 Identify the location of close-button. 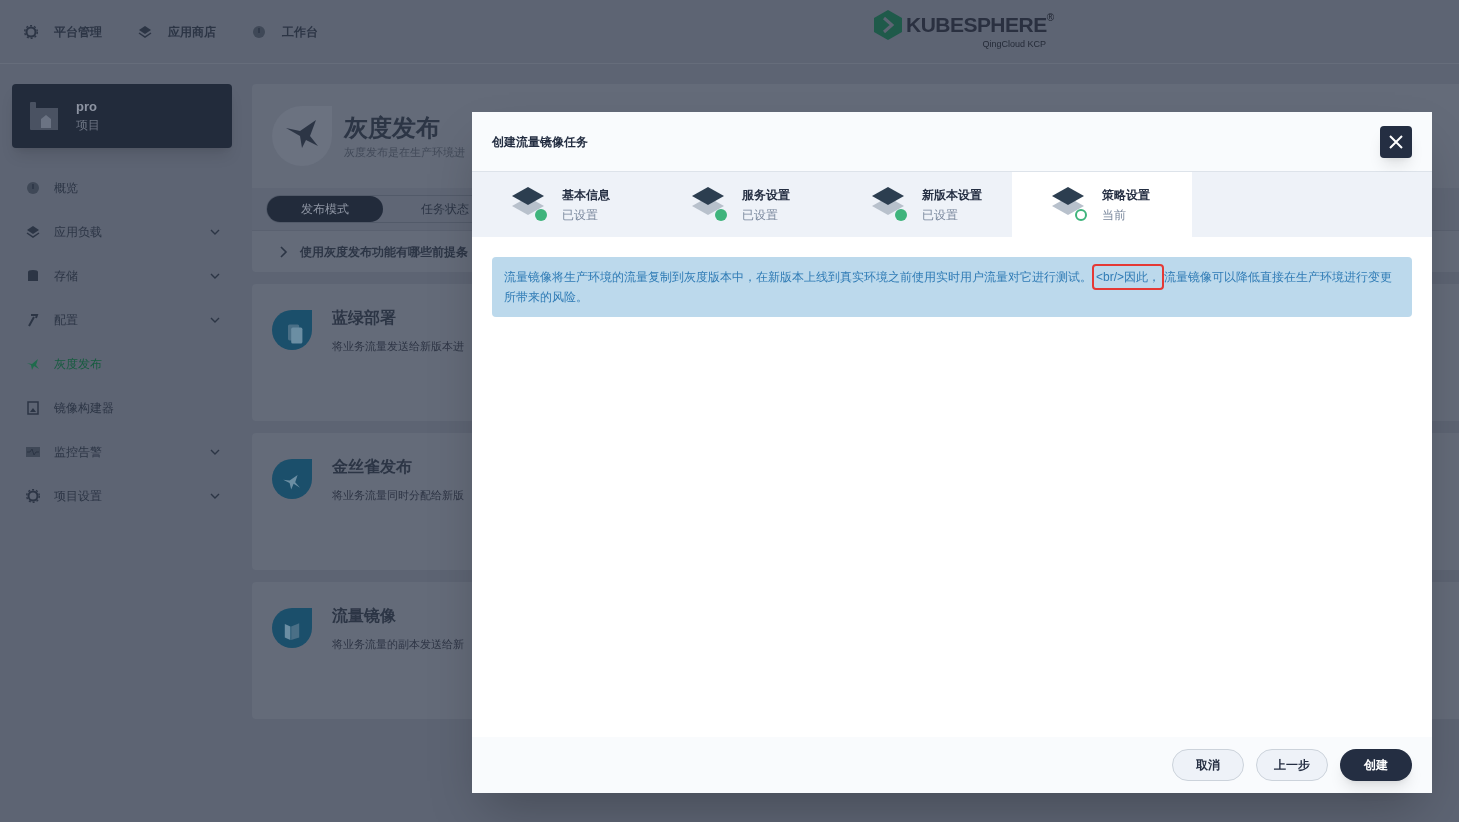
(1396, 141).